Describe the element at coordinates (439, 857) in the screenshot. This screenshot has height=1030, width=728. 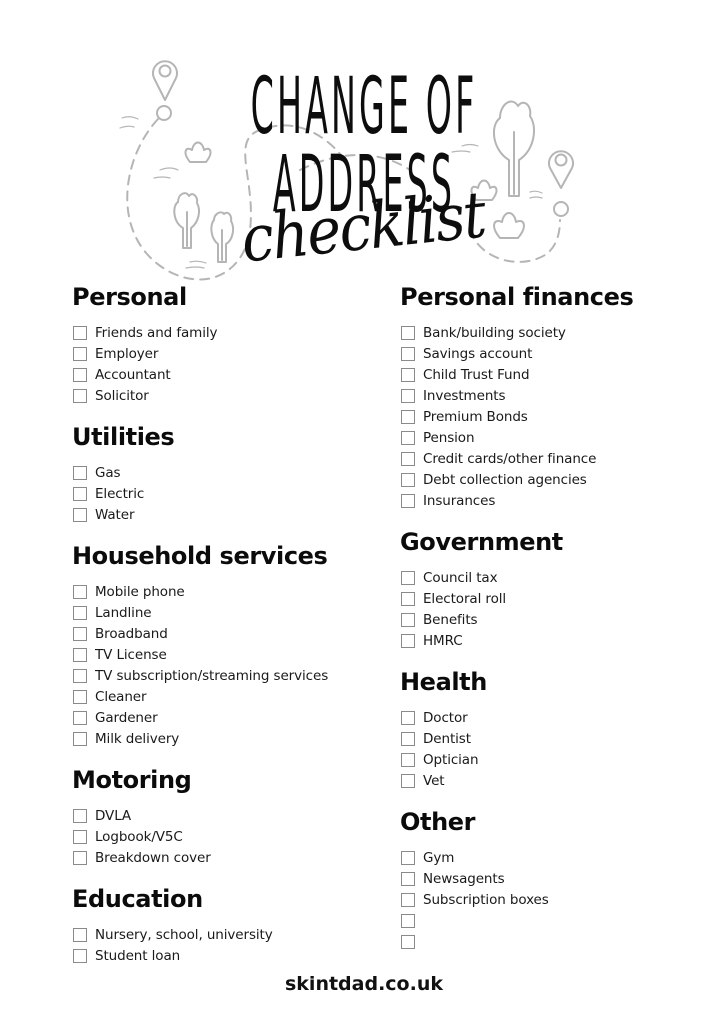
I see `checklist-item-label: Gym` at that location.